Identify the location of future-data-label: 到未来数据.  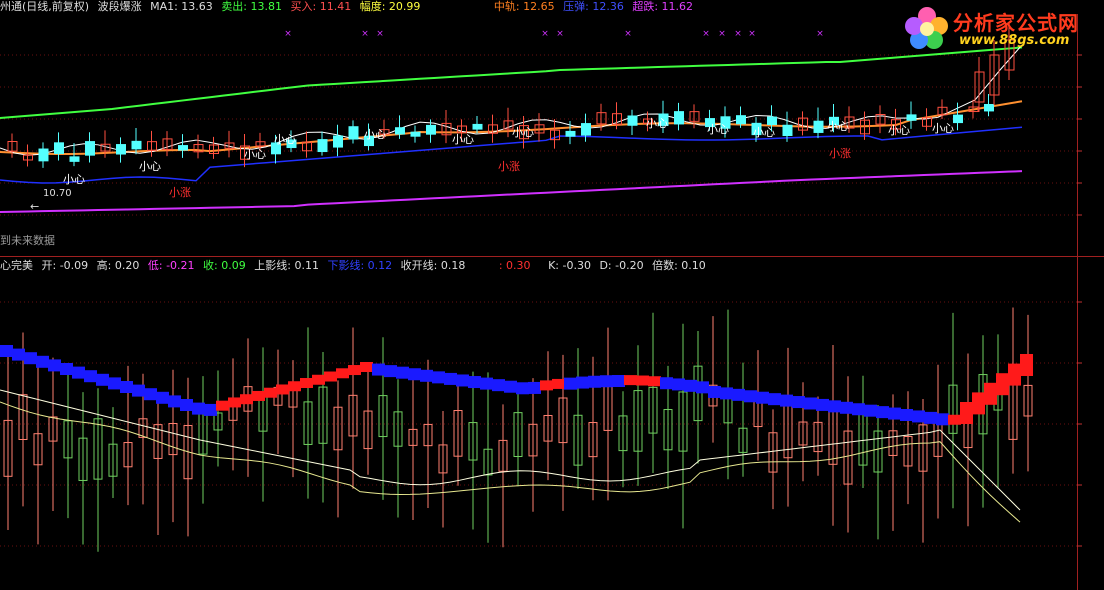
(27, 240).